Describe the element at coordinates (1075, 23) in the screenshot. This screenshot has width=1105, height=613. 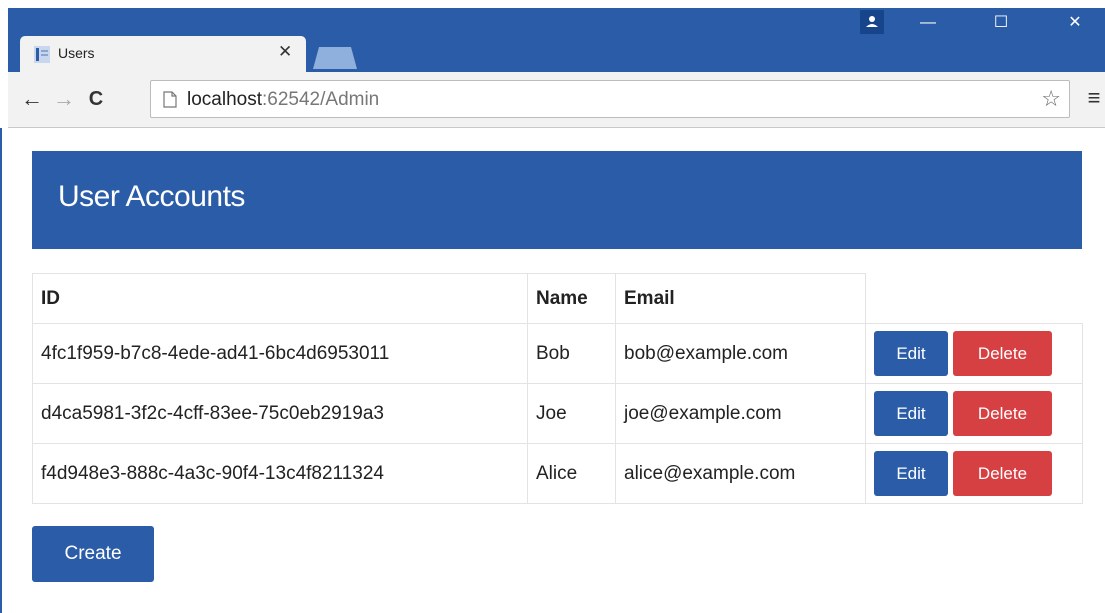
I see `window-close-icon: ✕` at that location.